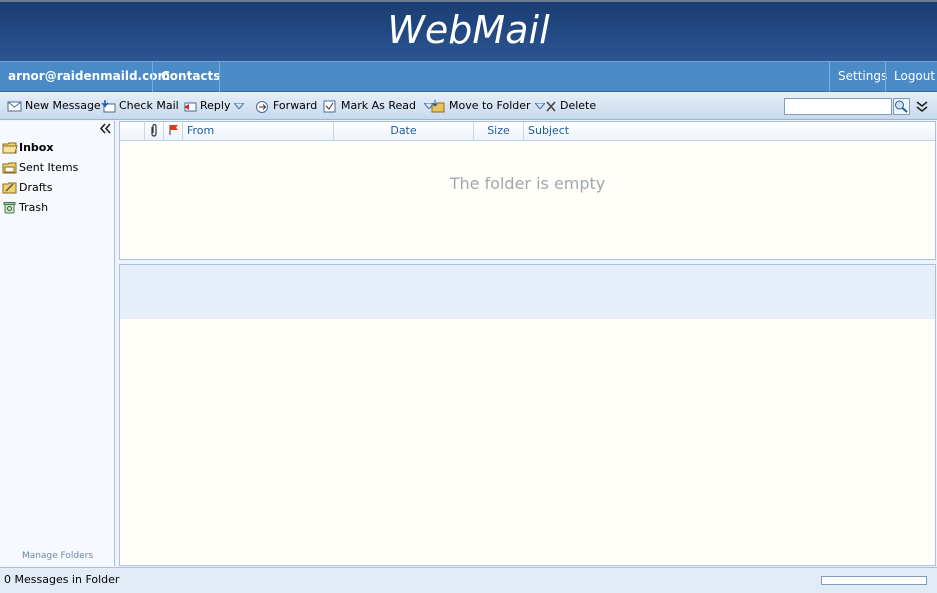 This screenshot has height=593, width=937. Describe the element at coordinates (9, 168) in the screenshot. I see `sent-folder-icon` at that location.